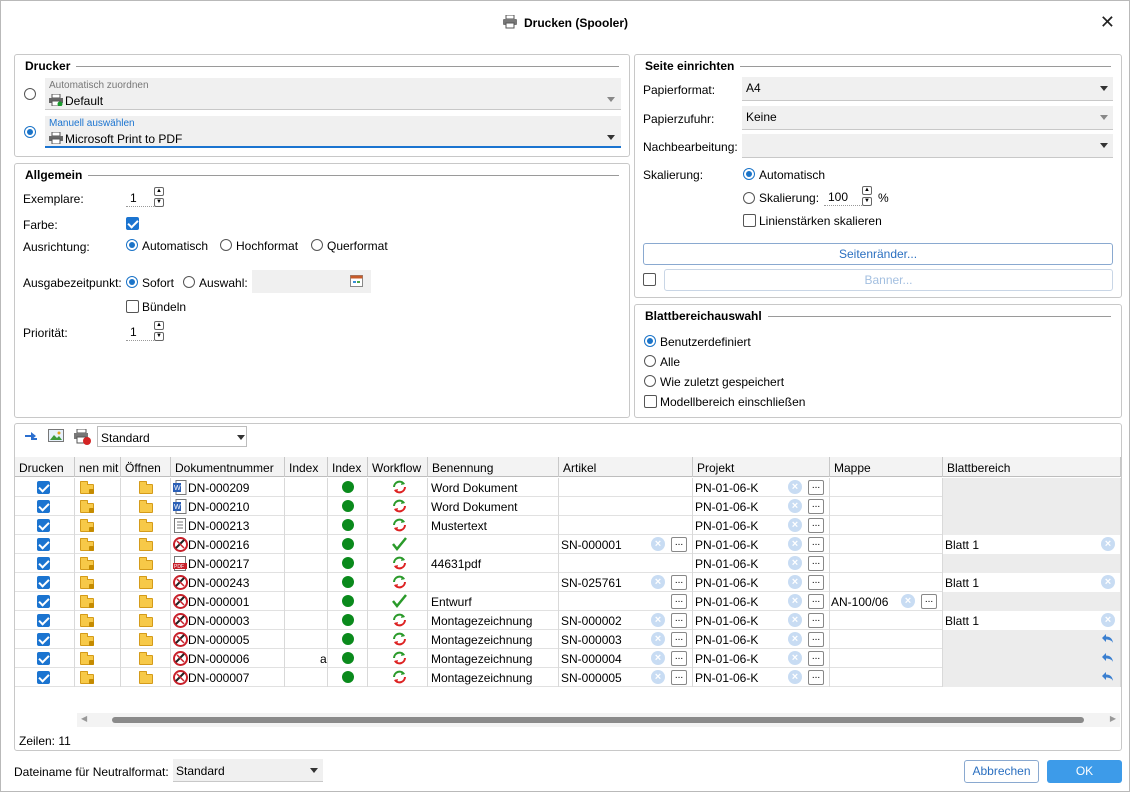 The height and width of the screenshot is (792, 1130). I want to click on exemplare-up-button: ▲, so click(159, 191).